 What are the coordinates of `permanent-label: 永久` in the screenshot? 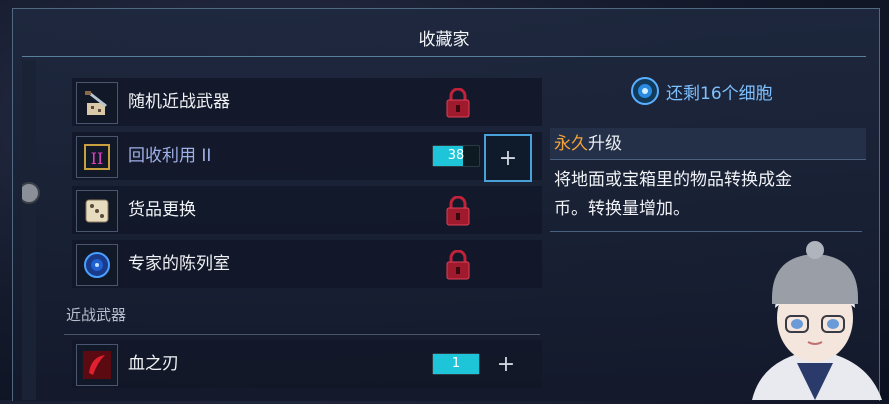 It's located at (571, 144).